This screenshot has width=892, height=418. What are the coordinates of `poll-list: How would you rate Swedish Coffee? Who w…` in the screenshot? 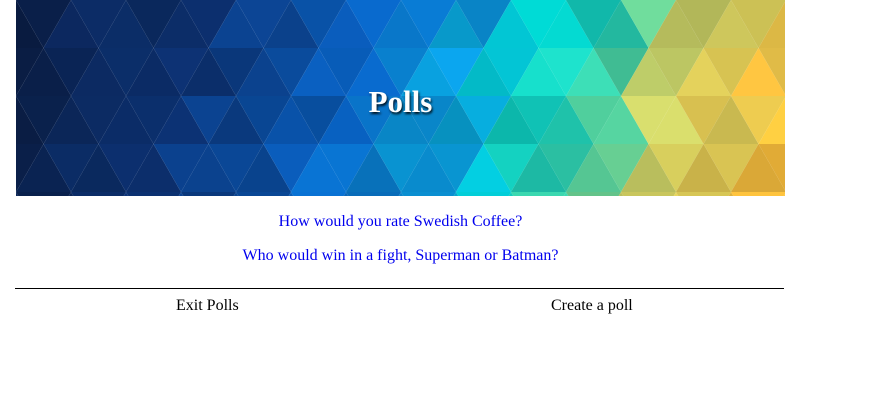 It's located at (400, 246).